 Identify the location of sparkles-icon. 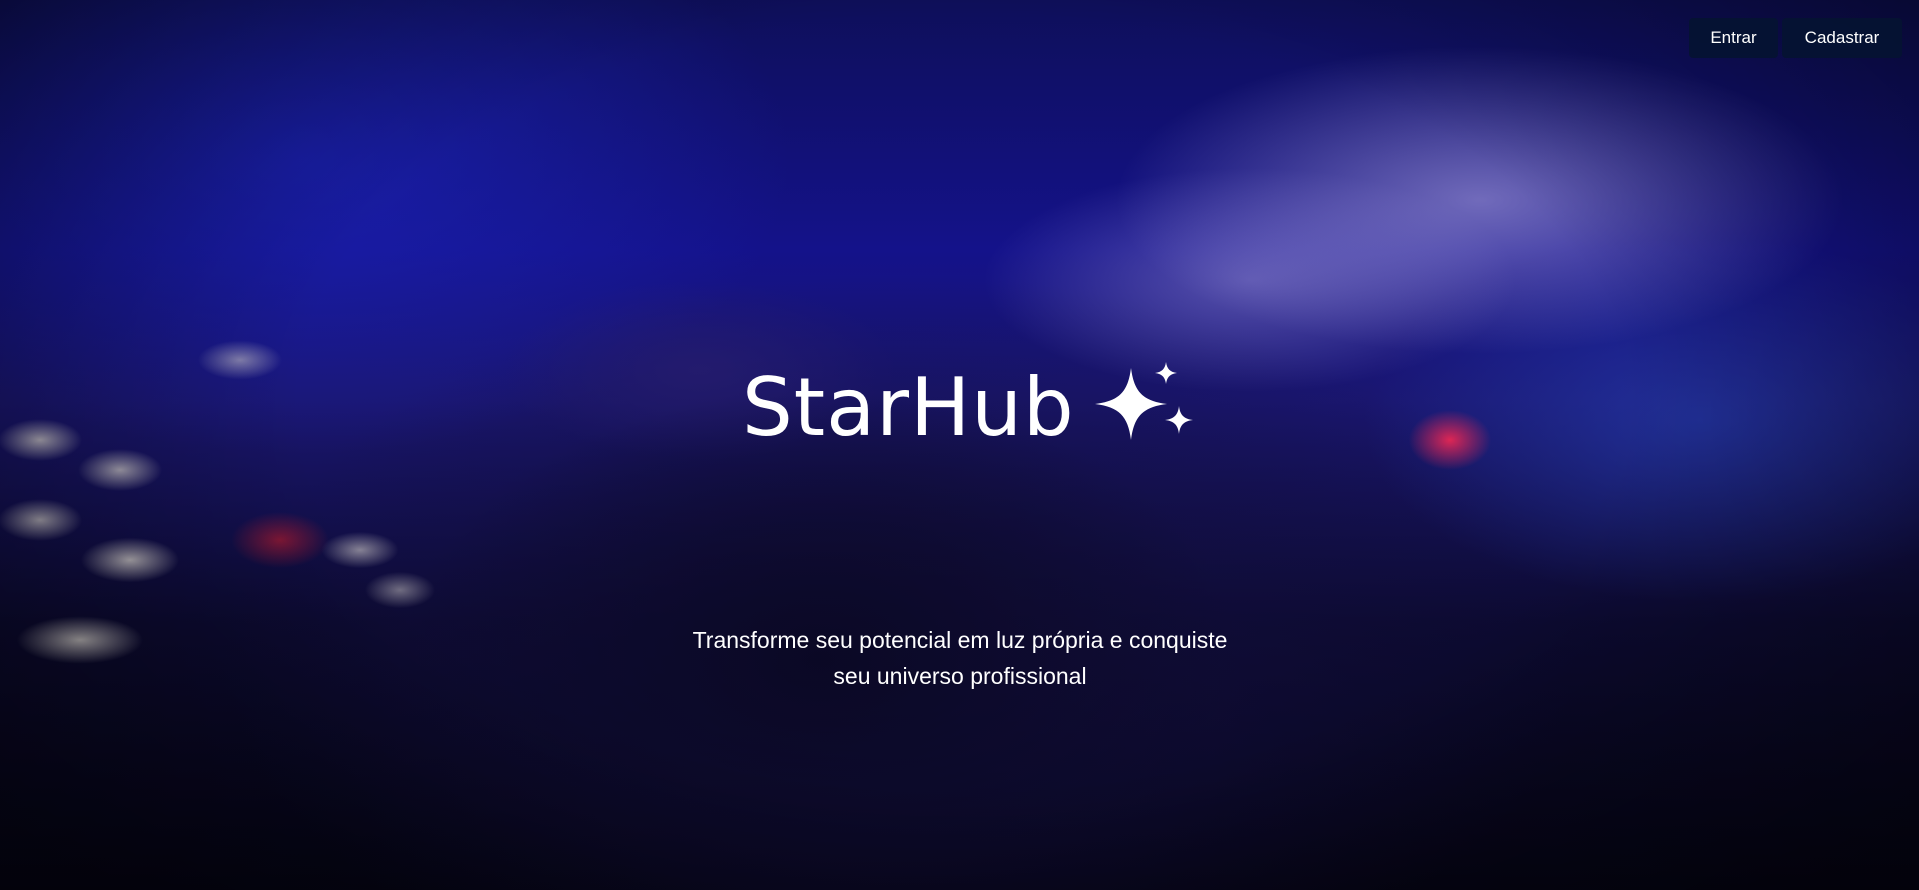
(1143, 401).